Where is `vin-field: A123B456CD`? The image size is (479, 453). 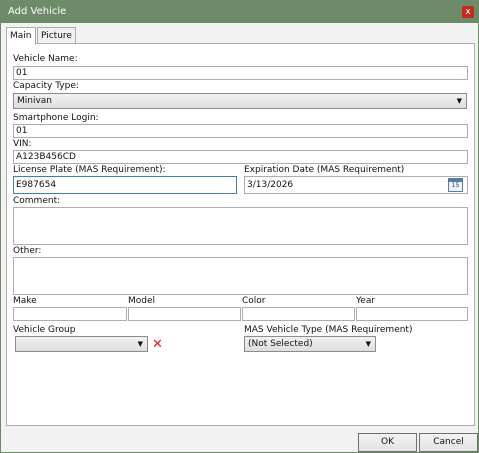 vin-field: A123B456CD is located at coordinates (240, 157).